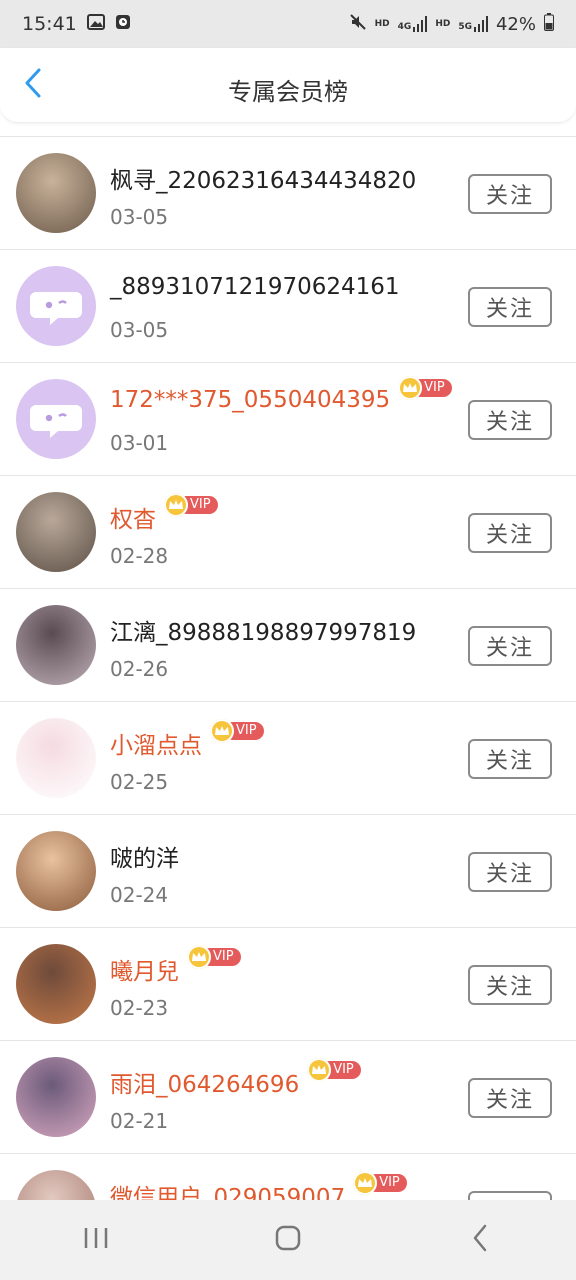 This screenshot has height=1280, width=576. Describe the element at coordinates (139, 669) in the screenshot. I see `member-date: 02-26` at that location.